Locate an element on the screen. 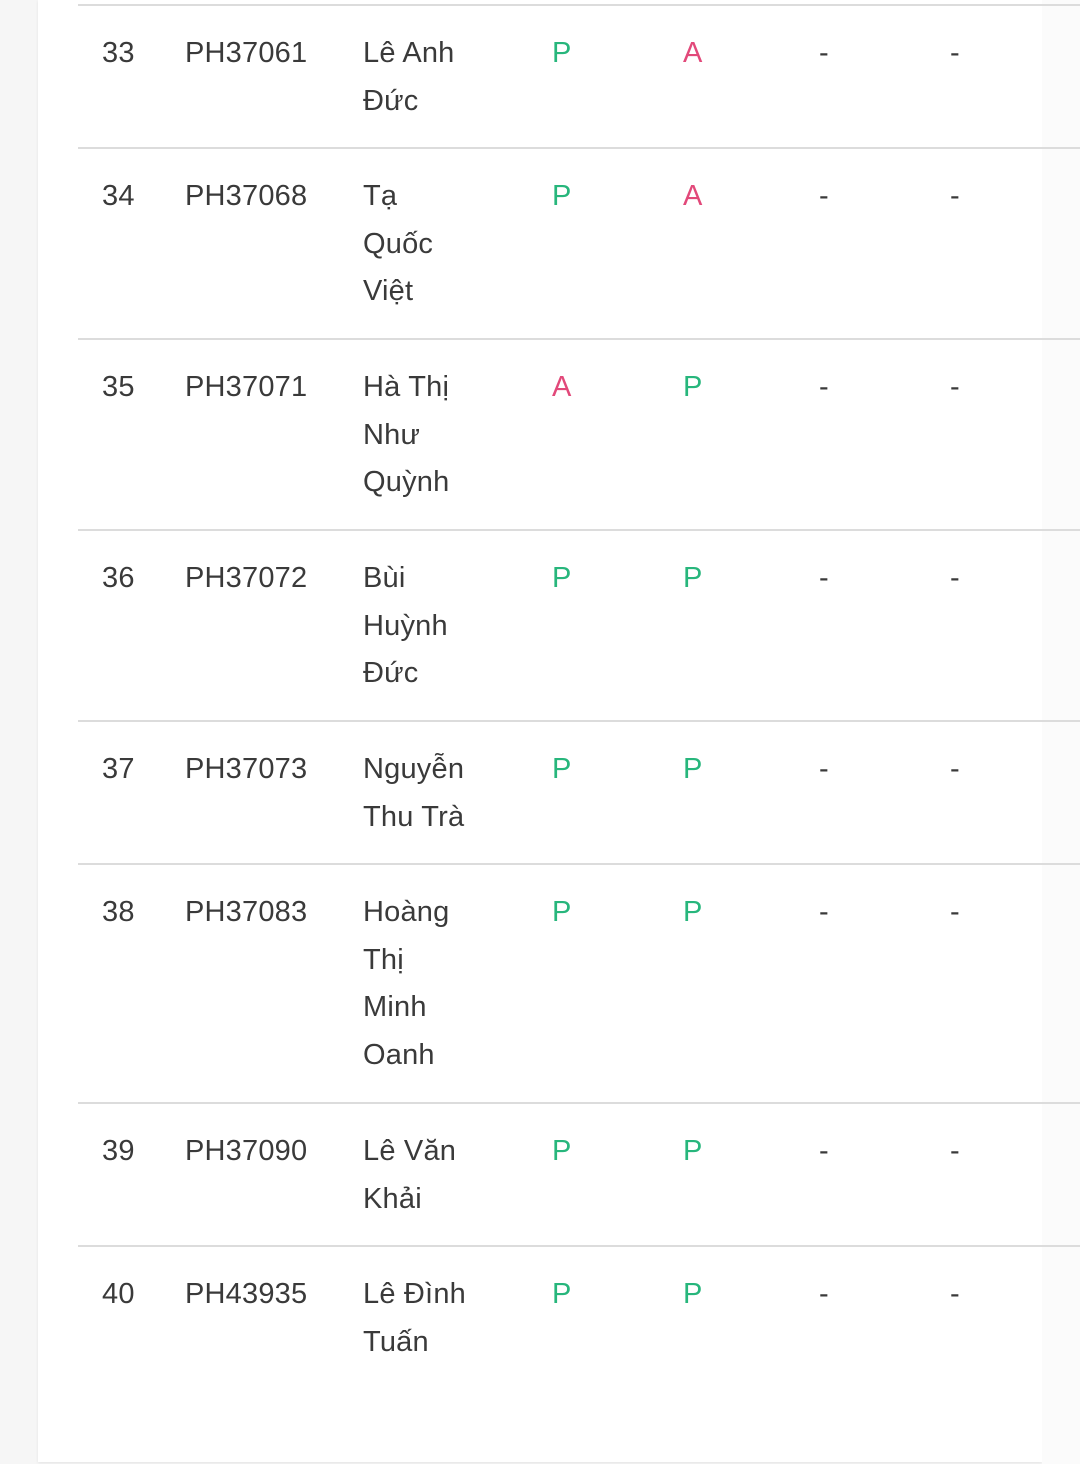 This screenshot has width=1080, height=1464. student-name-line: Hà Thị is located at coordinates (406, 387).